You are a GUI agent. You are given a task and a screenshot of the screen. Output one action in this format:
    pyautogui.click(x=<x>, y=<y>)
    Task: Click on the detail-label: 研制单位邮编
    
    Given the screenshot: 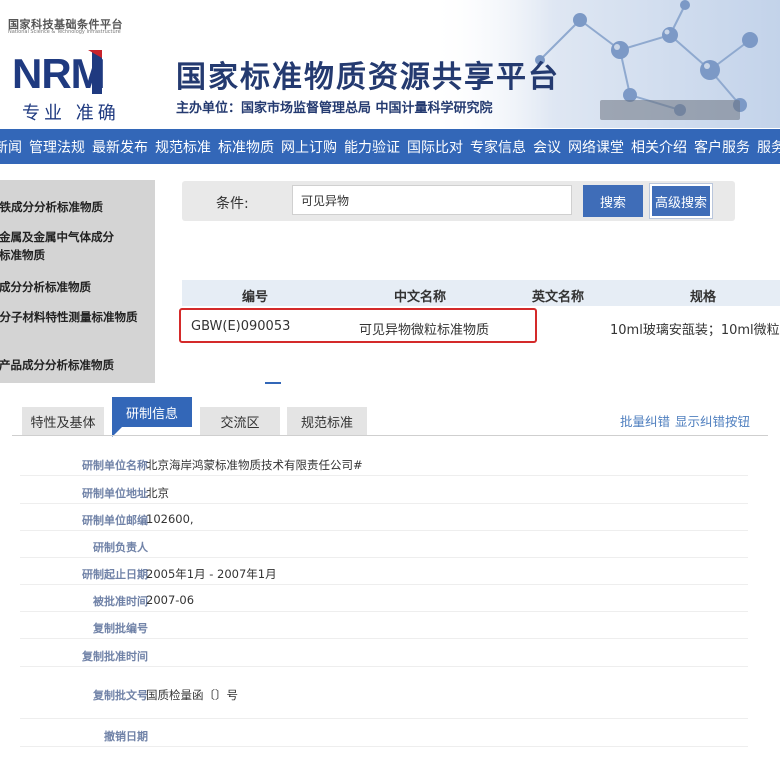 What is the action you would take?
    pyautogui.click(x=115, y=520)
    